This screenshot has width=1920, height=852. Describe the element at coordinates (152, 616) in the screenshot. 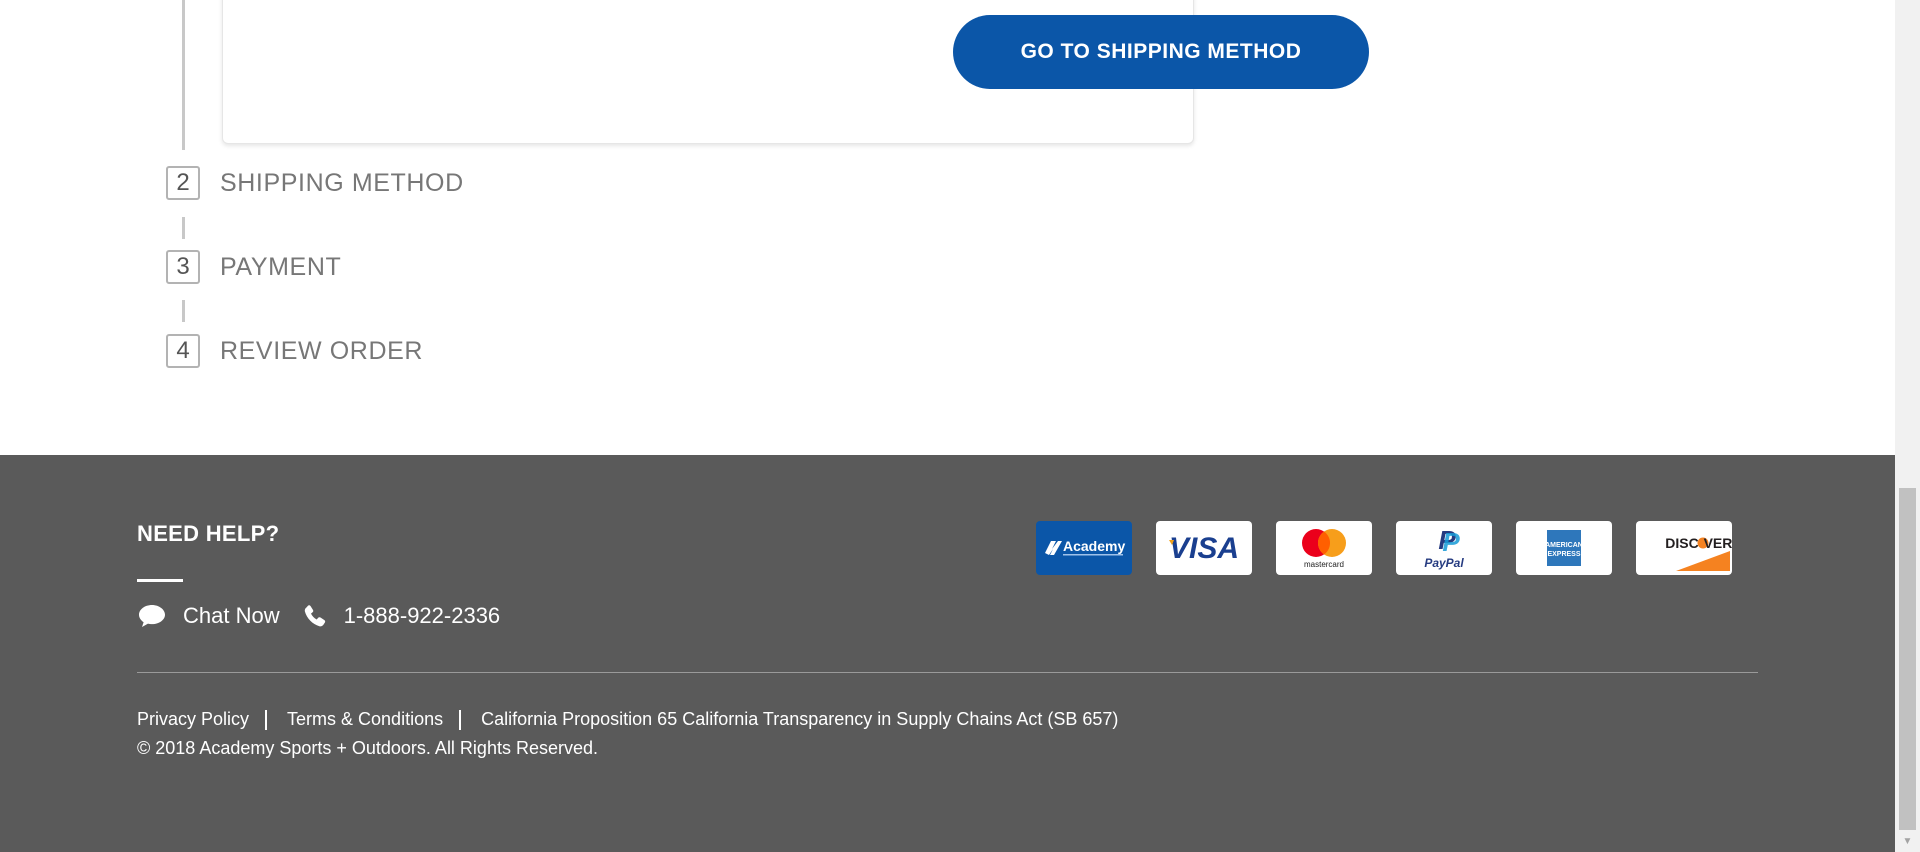

I see `chat-bubble-icon` at that location.